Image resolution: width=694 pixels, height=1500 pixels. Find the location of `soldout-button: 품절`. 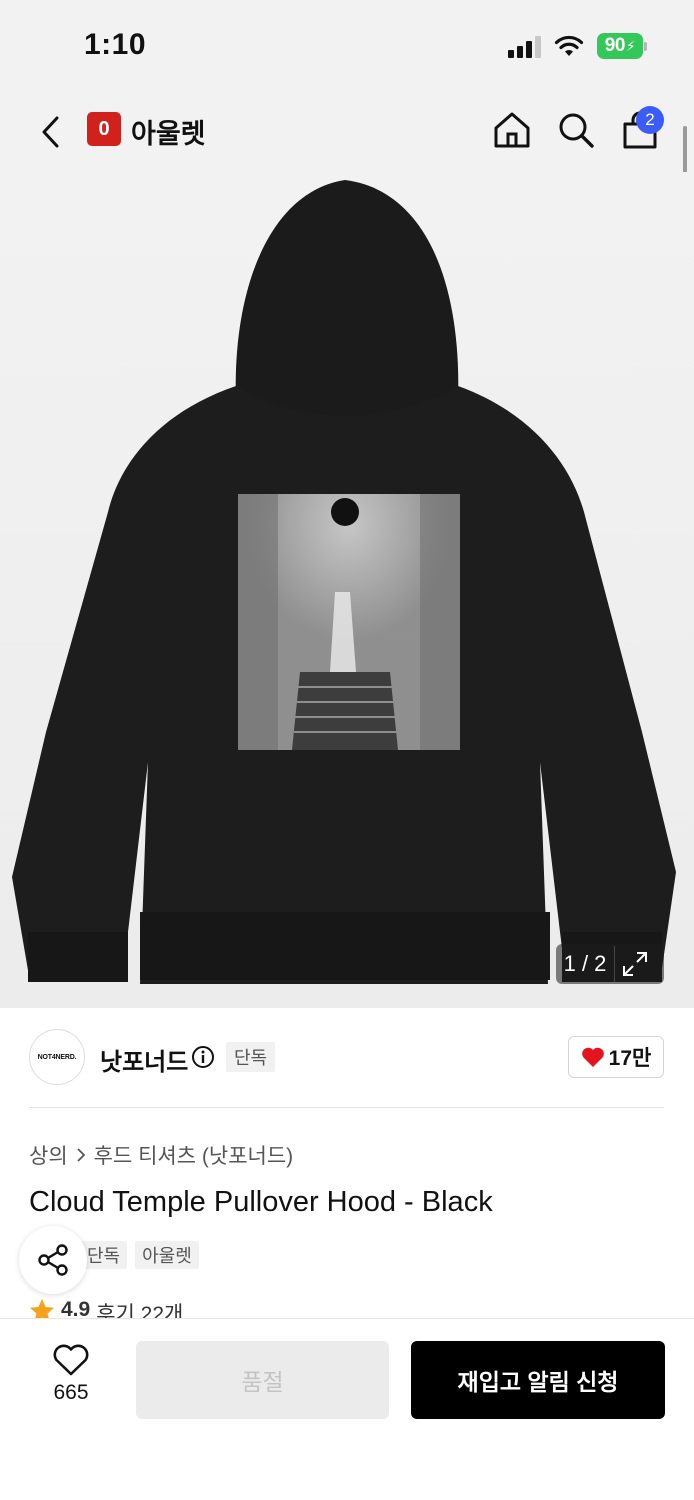

soldout-button: 품절 is located at coordinates (262, 1380).